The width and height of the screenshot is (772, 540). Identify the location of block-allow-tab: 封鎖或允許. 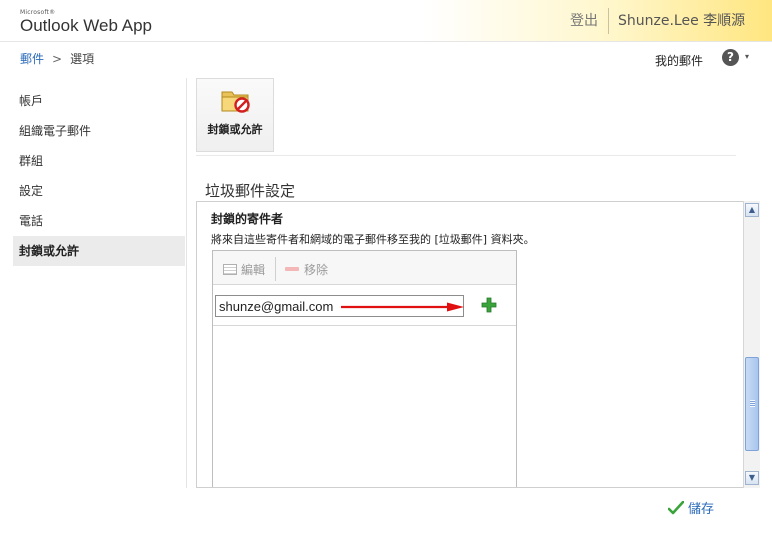
(235, 115).